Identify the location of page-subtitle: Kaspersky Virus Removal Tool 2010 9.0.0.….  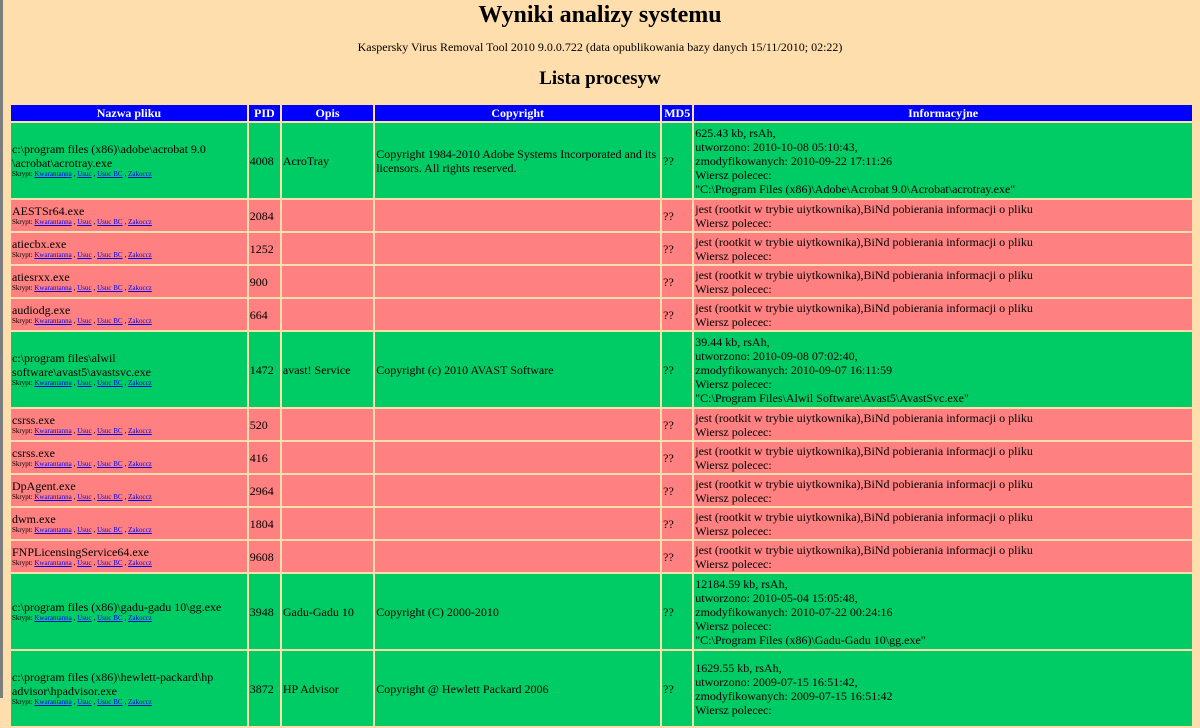
(600, 47).